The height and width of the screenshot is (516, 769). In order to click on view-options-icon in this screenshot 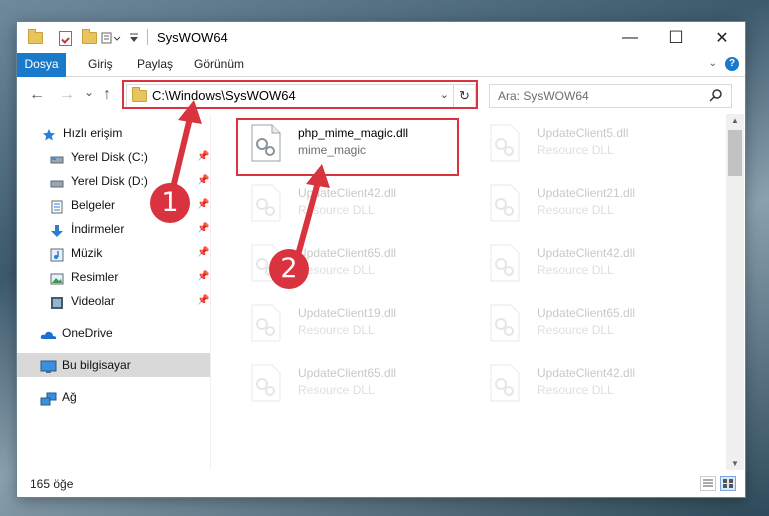, I will do `click(111, 38)`.